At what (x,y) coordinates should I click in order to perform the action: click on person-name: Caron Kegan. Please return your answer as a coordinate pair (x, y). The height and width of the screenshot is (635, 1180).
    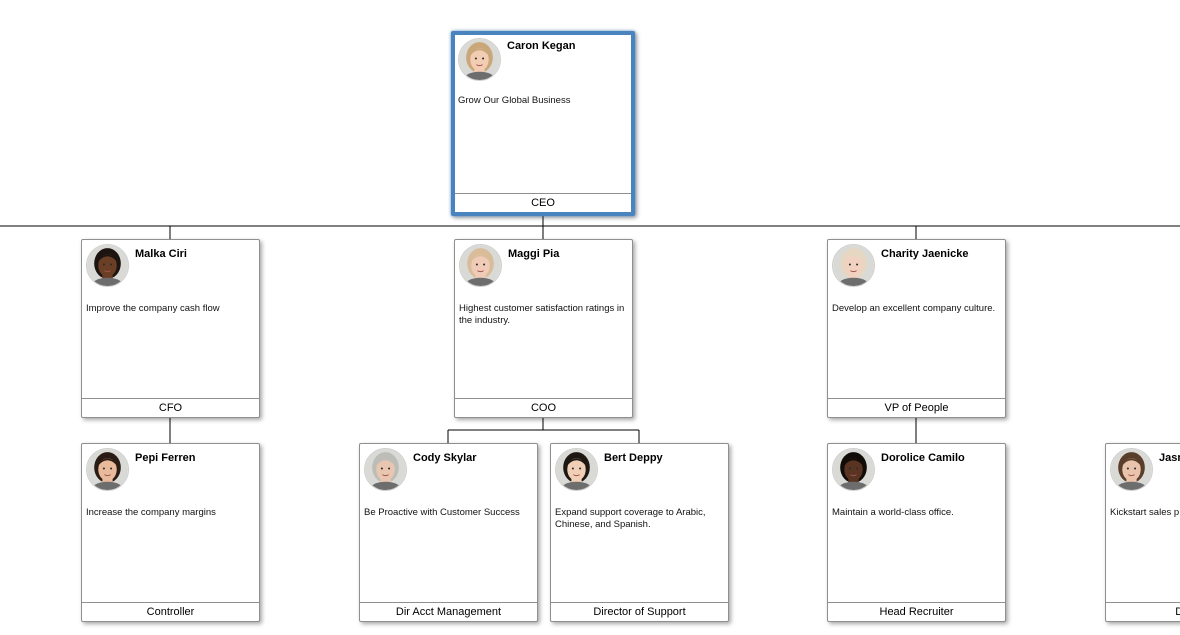
    Looking at the image, I should click on (541, 46).